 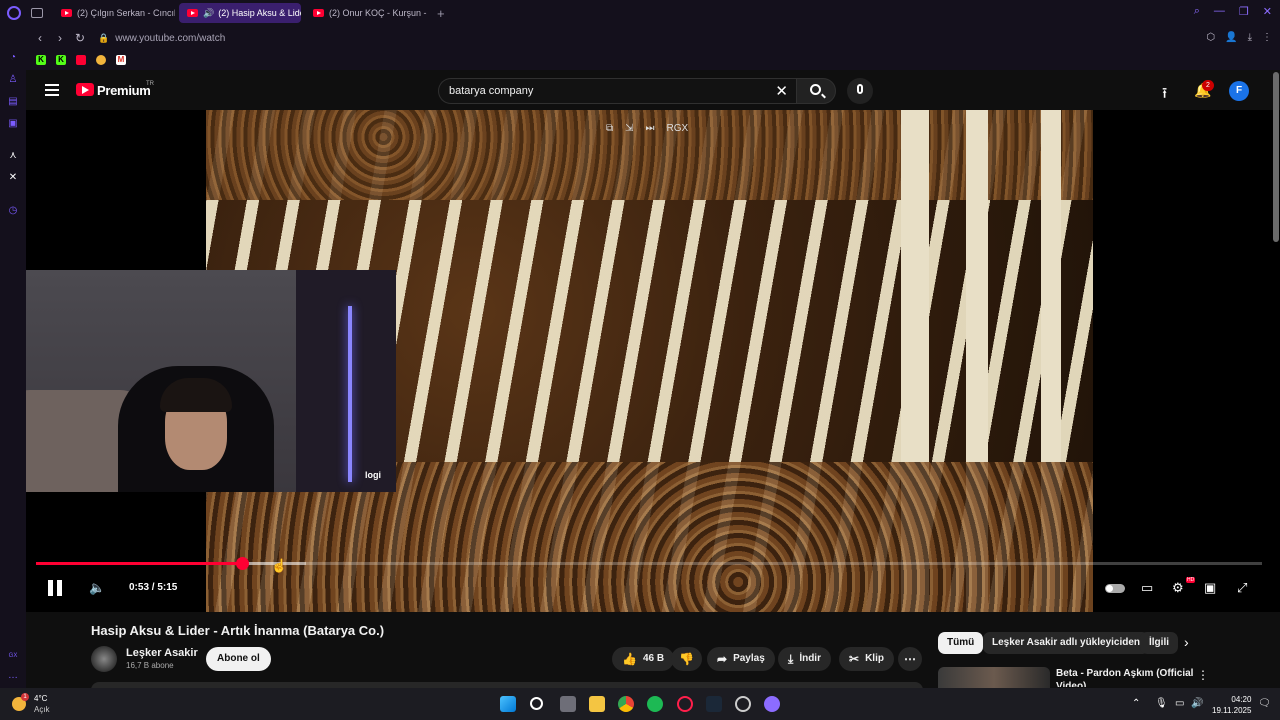 I want to click on tray-chevron-icon: ⌃, so click(x=1136, y=703).